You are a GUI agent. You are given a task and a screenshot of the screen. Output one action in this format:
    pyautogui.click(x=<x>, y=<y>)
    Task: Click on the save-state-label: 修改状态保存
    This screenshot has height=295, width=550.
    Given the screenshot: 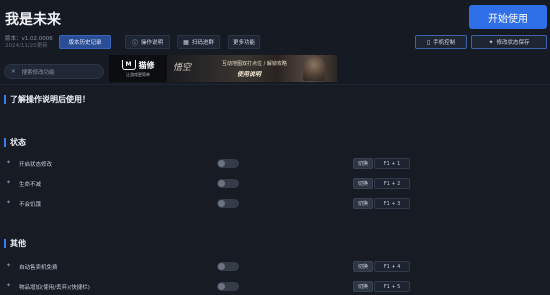 What is the action you would take?
    pyautogui.click(x=513, y=43)
    